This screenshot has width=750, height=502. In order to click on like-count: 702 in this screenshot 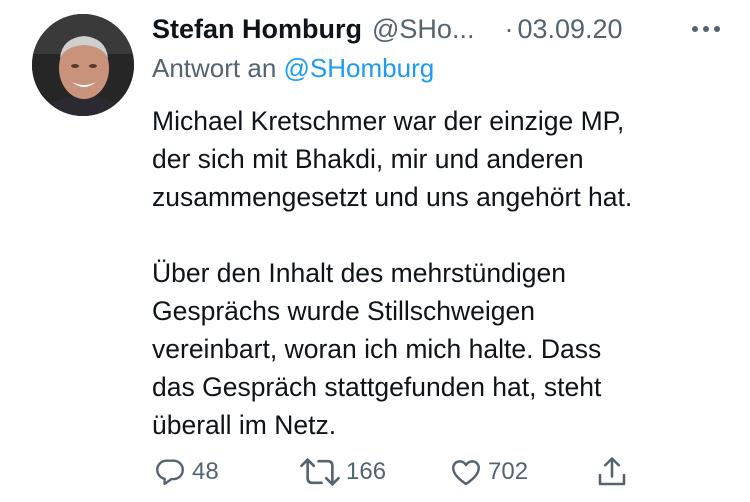, I will do `click(508, 471)`.